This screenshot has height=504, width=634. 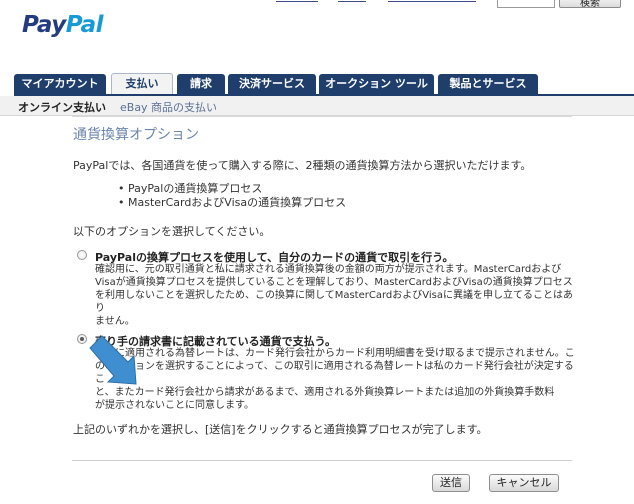 I want to click on subnav: オンライン支払い eBay 商品の支払い, so click(x=317, y=106).